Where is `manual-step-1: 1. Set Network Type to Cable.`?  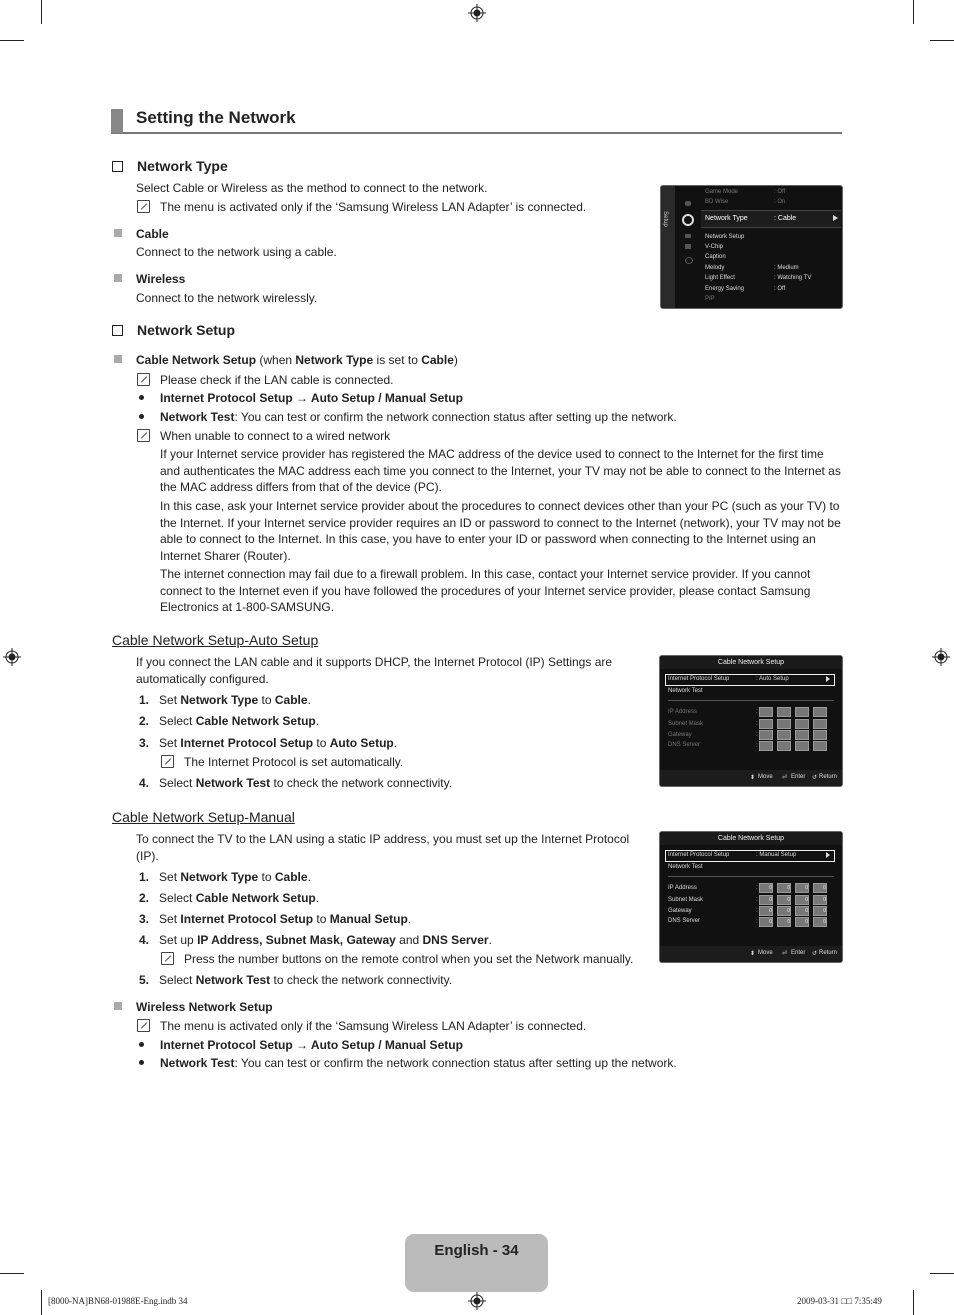
manual-step-1: 1. Set Network Type to Cable. is located at coordinates (225, 877).